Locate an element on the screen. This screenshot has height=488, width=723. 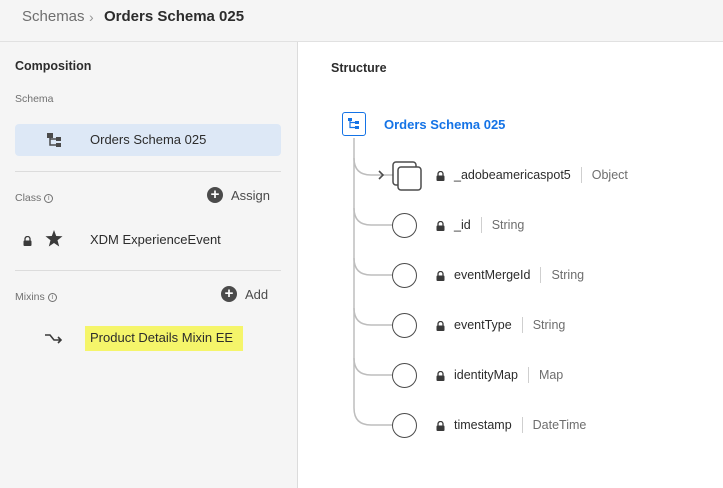
assign-class-button: + Assign is located at coordinates (238, 195).